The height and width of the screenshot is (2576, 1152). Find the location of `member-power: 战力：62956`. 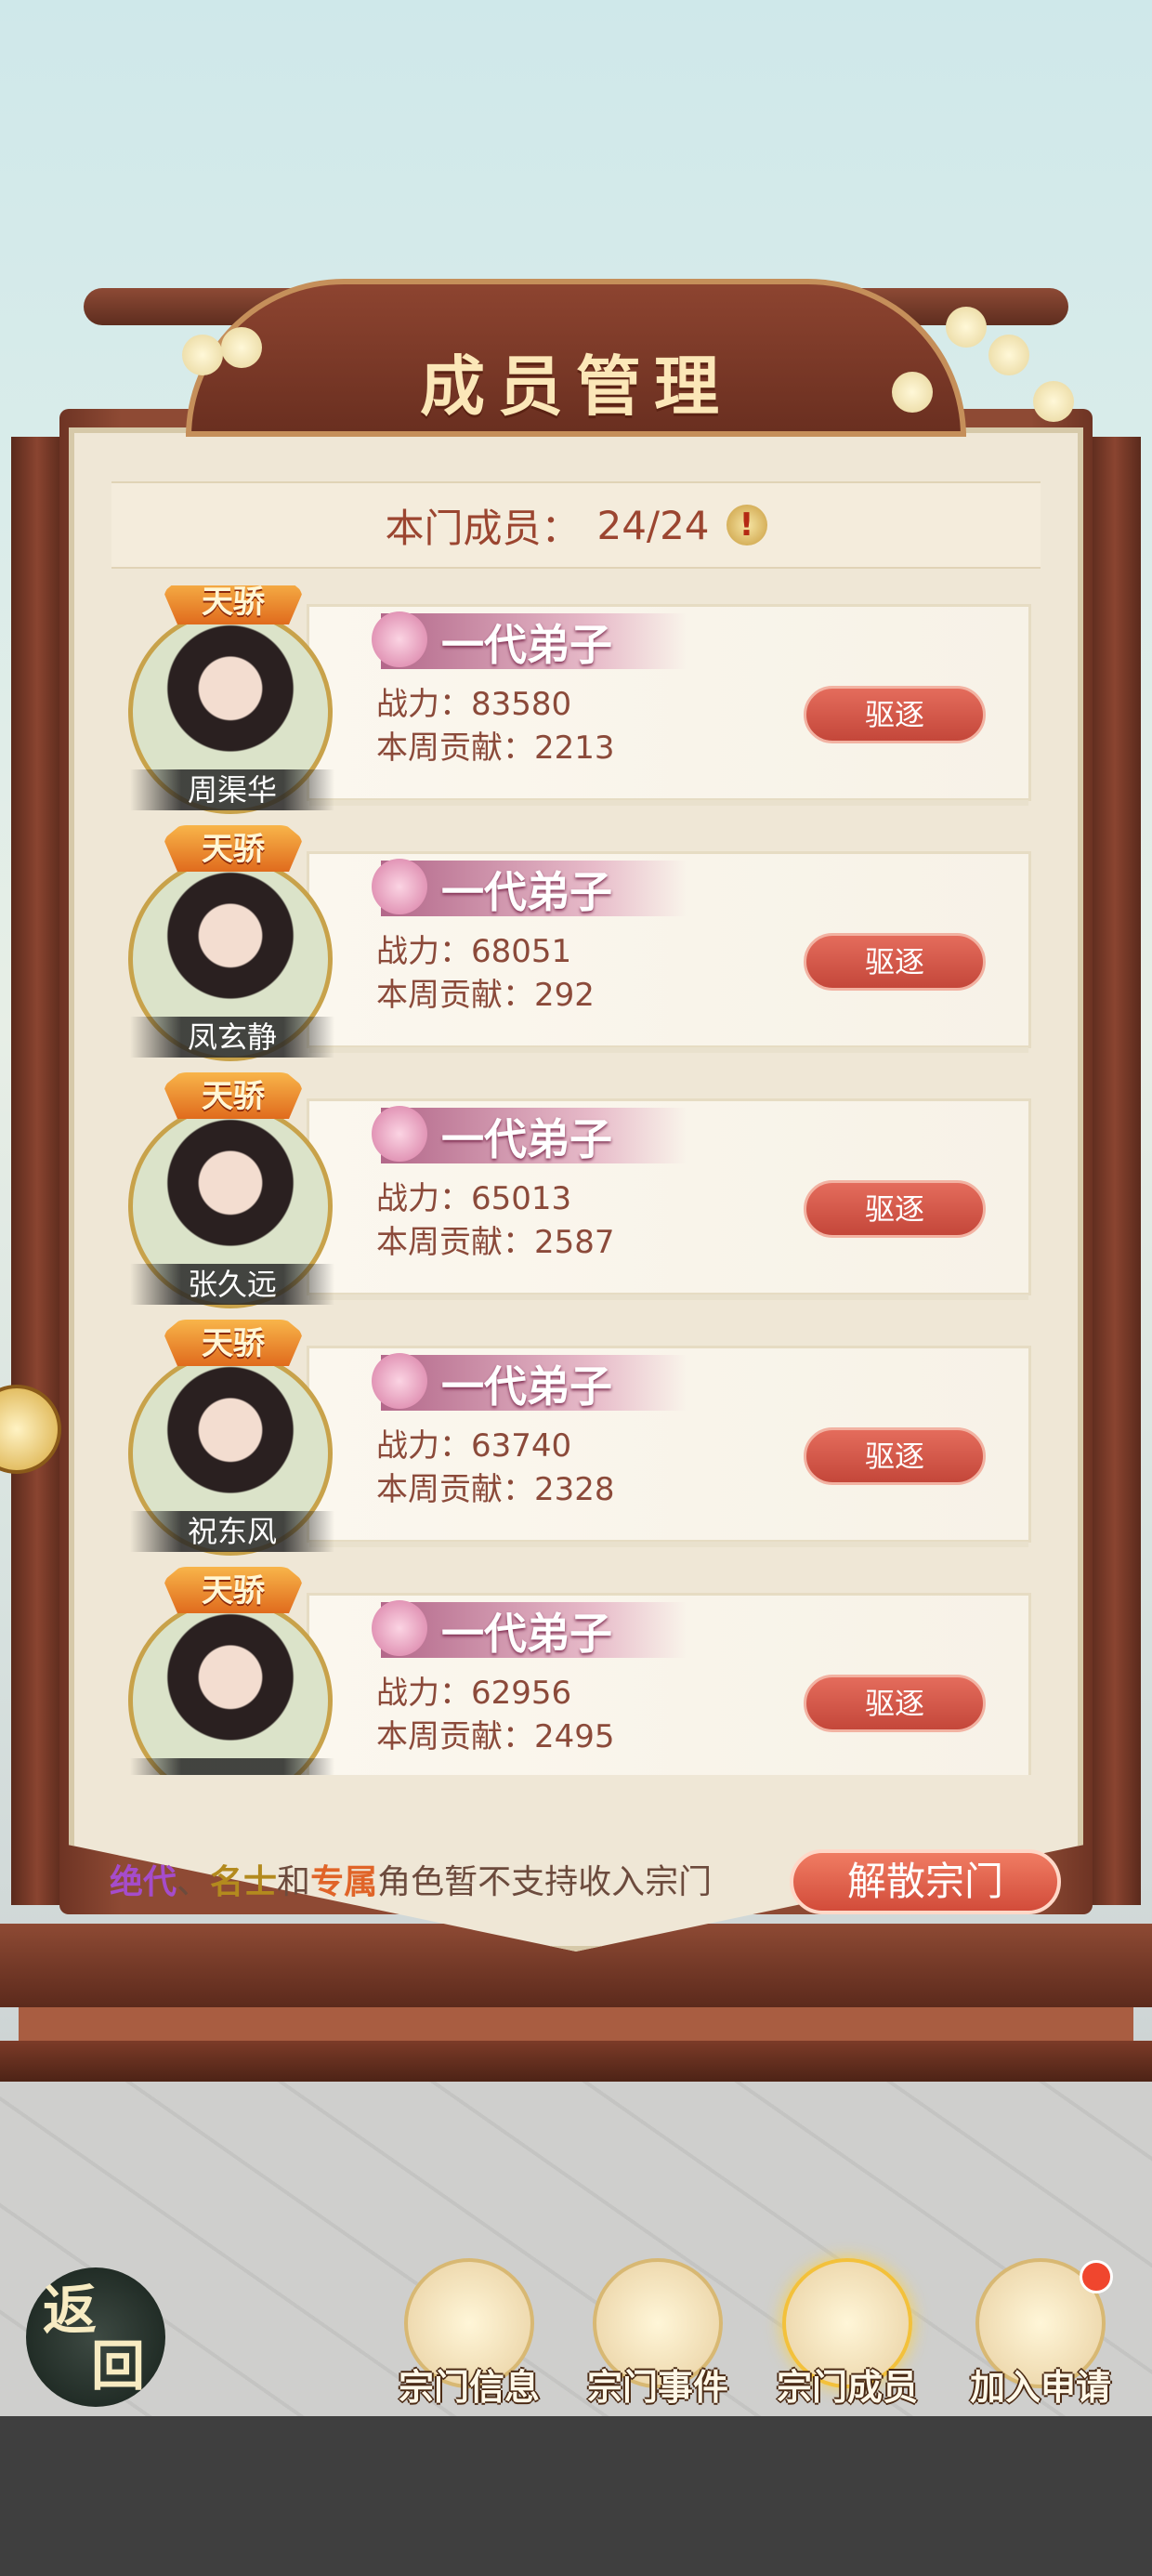

member-power: 战力：62956 is located at coordinates (474, 1693).